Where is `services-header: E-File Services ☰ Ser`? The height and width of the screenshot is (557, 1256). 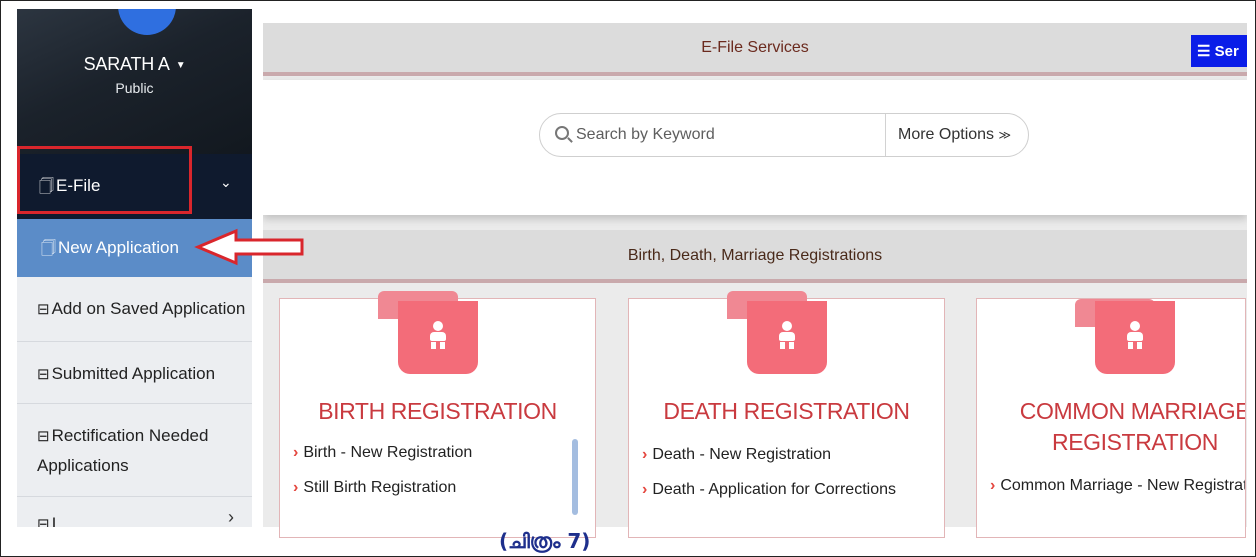 services-header: E-File Services ☰ Ser is located at coordinates (755, 49).